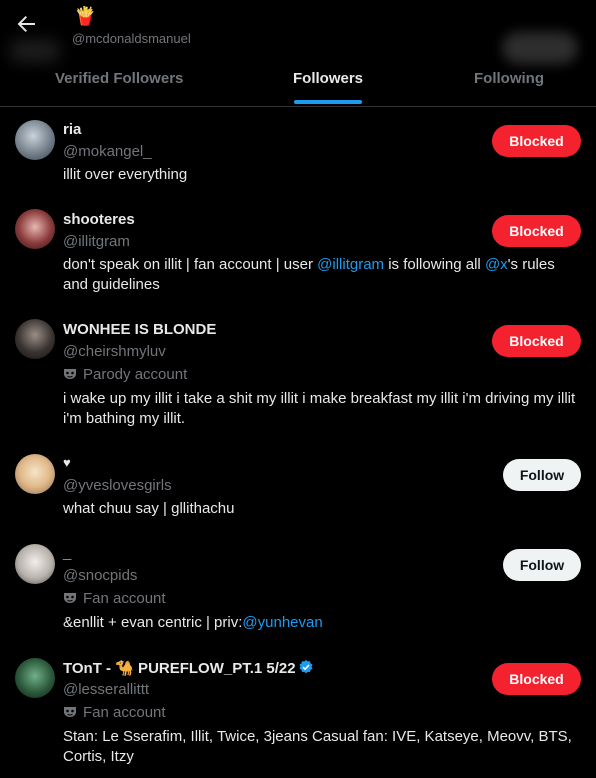 The height and width of the screenshot is (778, 596). I want to click on back-arrow-icon, so click(26, 24).